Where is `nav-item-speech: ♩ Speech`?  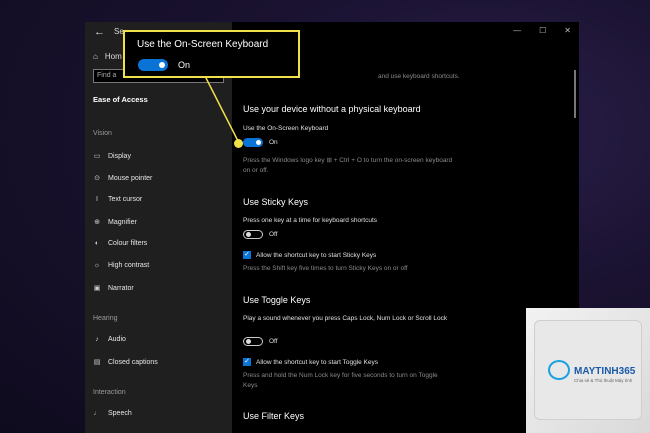
nav-item-speech: ♩ Speech is located at coordinates (112, 413).